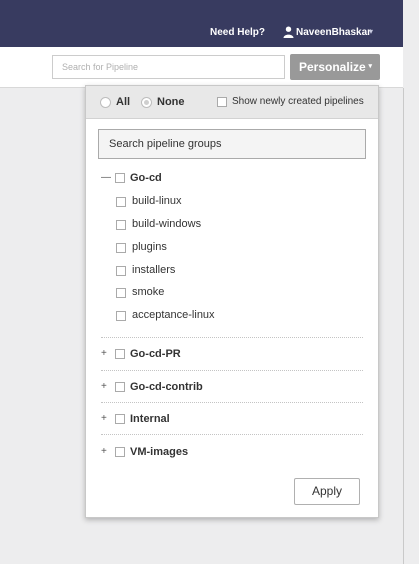 This screenshot has width=419, height=564. Describe the element at coordinates (150, 419) in the screenshot. I see `group-name: Internal` at that location.